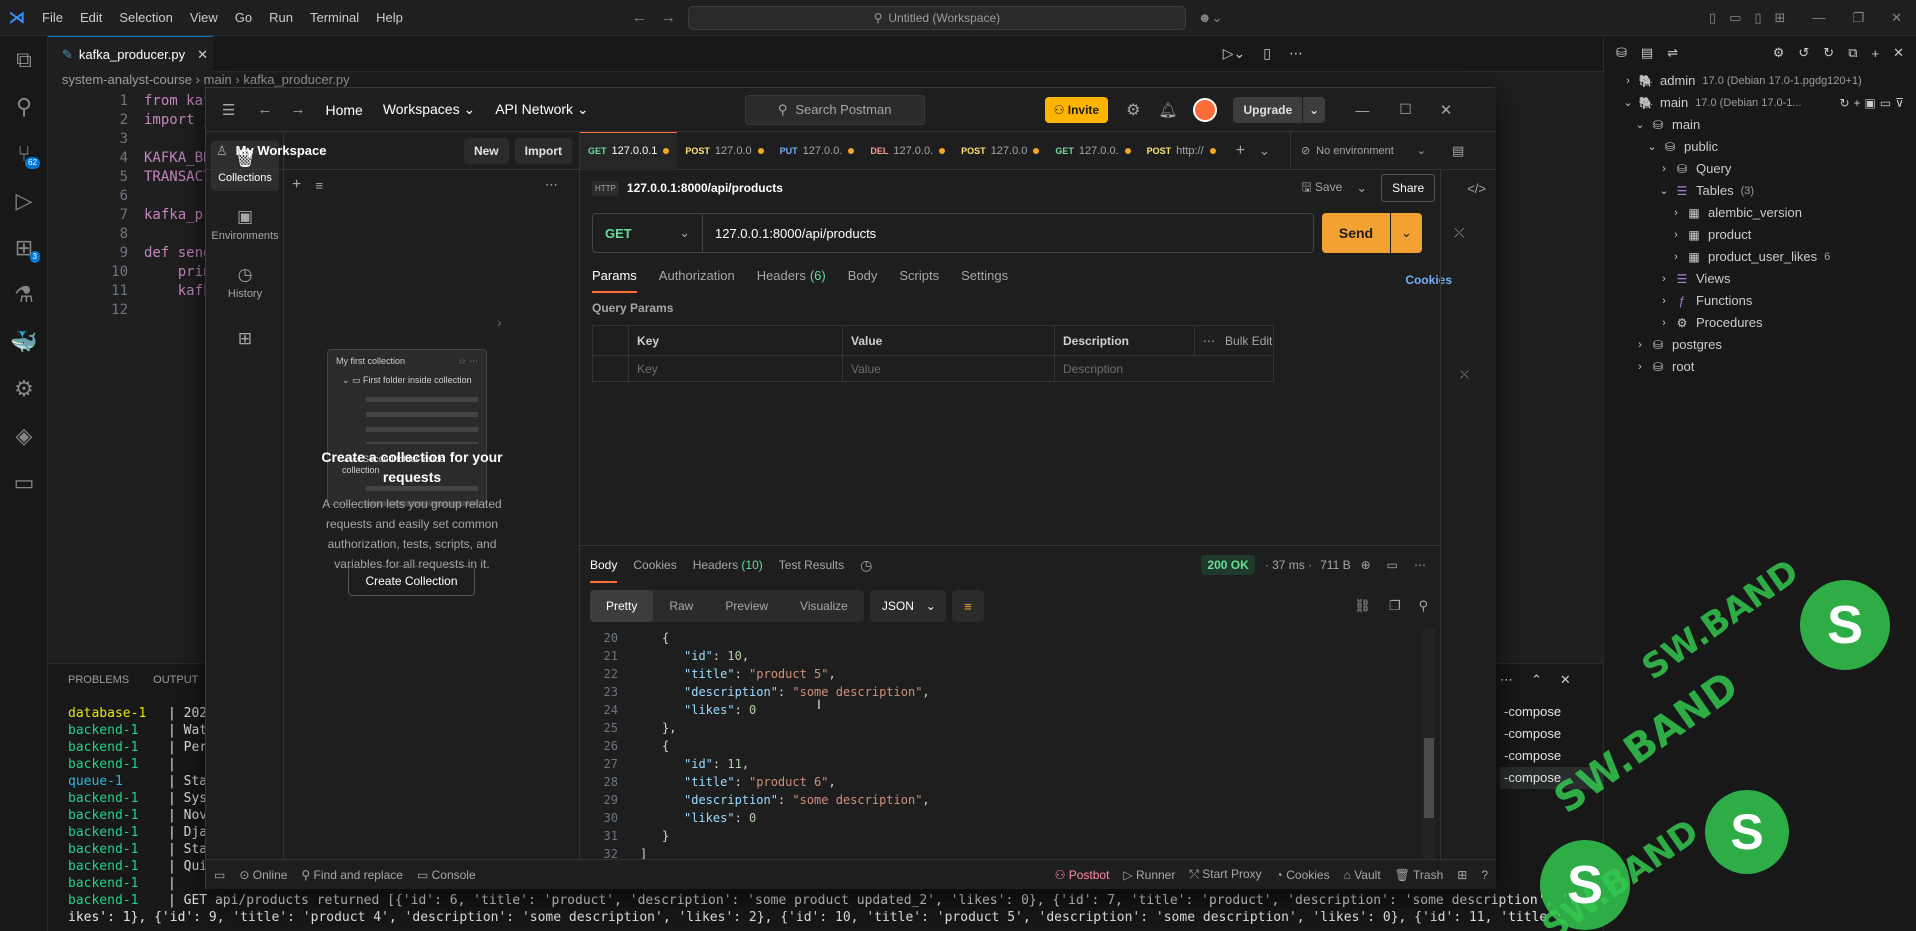 The width and height of the screenshot is (1916, 931). I want to click on extensions-icon: ⊞ 3, so click(24, 247).